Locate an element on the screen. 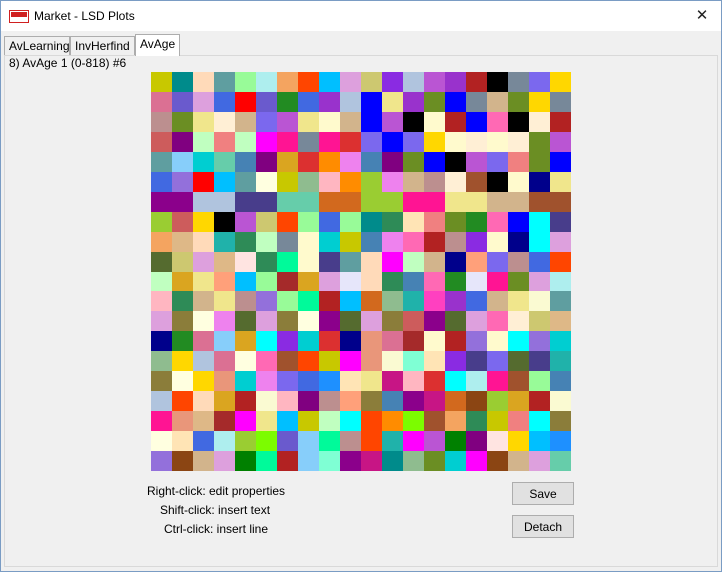 The image size is (722, 572). title-bar: Market - LSD Plots ✕ is located at coordinates (361, 16).